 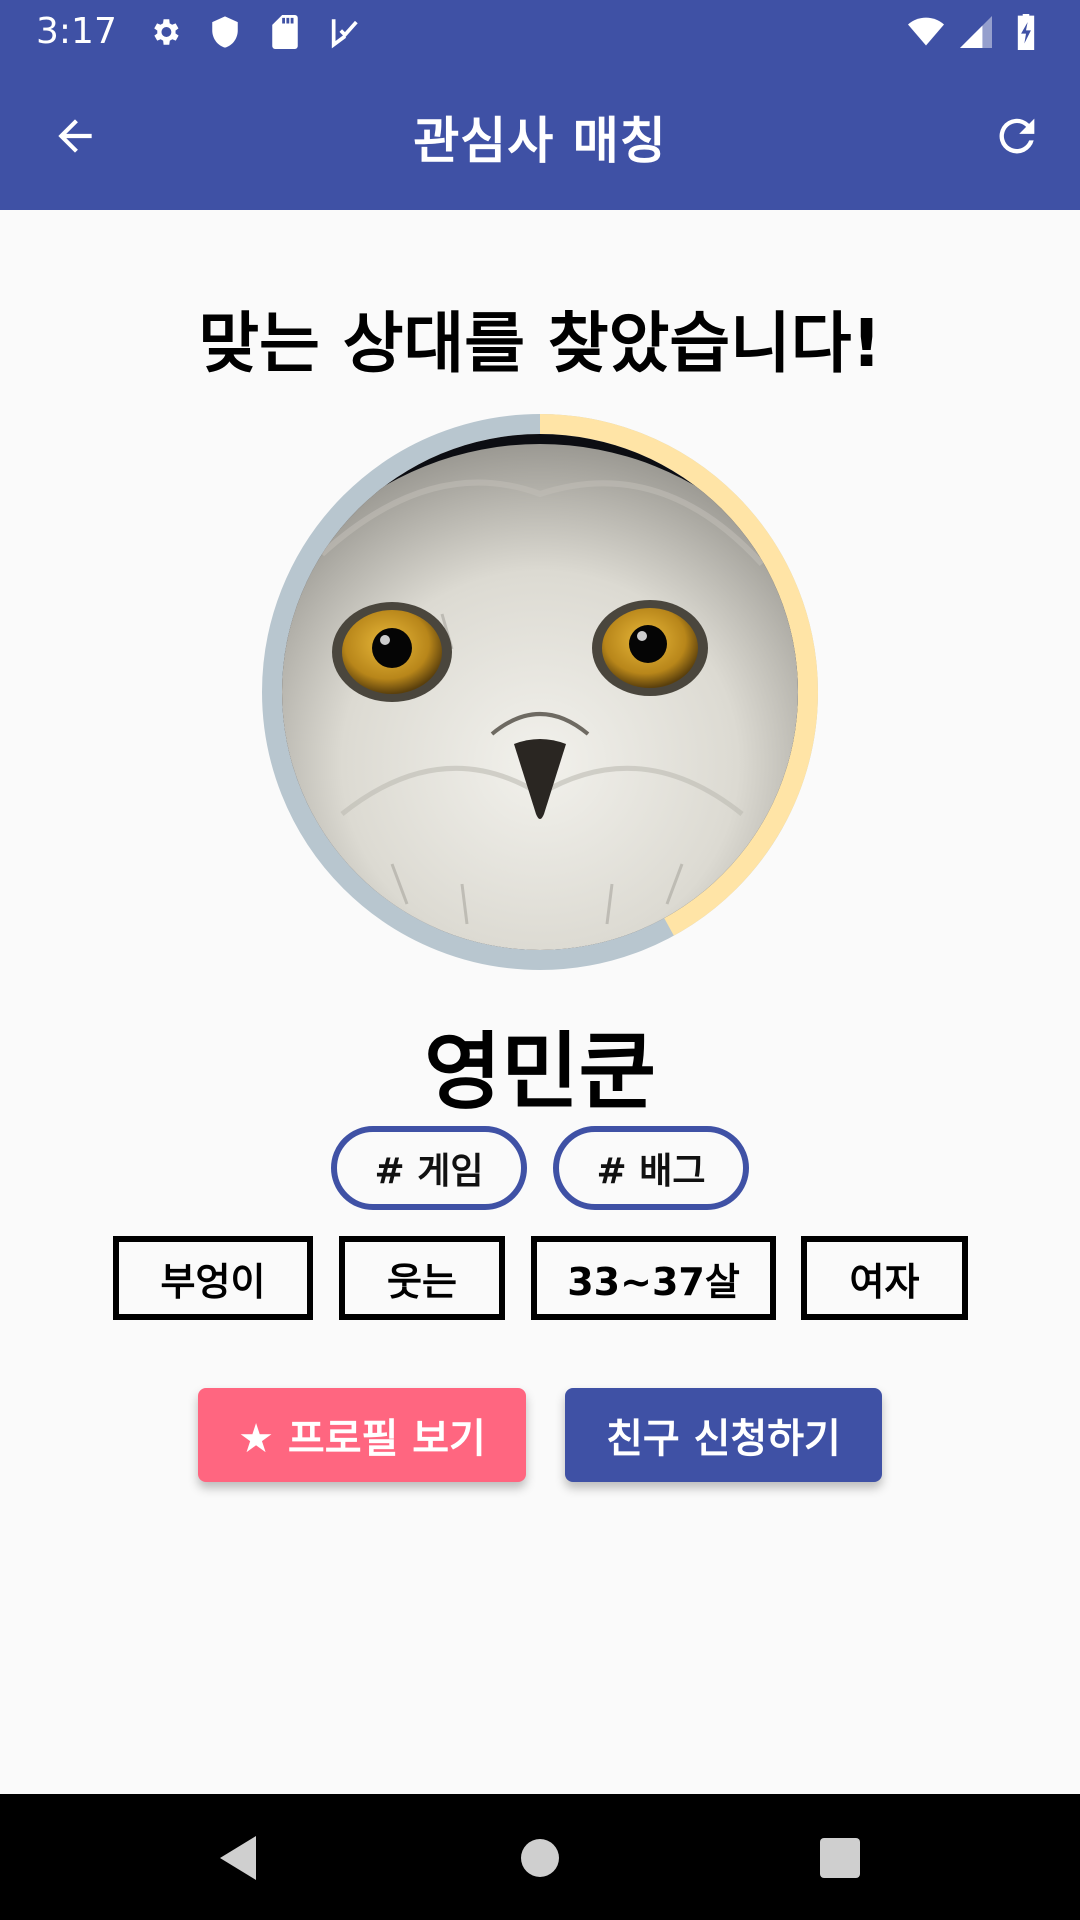 What do you see at coordinates (76, 31) in the screenshot?
I see `status-time: 3:17` at bounding box center [76, 31].